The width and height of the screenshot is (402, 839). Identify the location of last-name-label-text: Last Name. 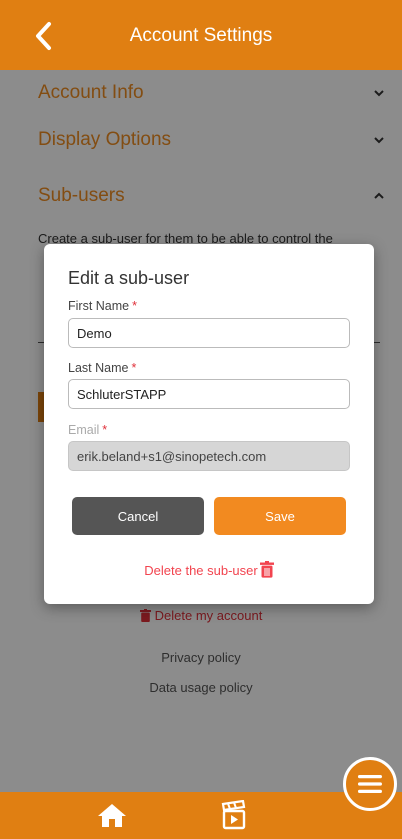
(98, 368).